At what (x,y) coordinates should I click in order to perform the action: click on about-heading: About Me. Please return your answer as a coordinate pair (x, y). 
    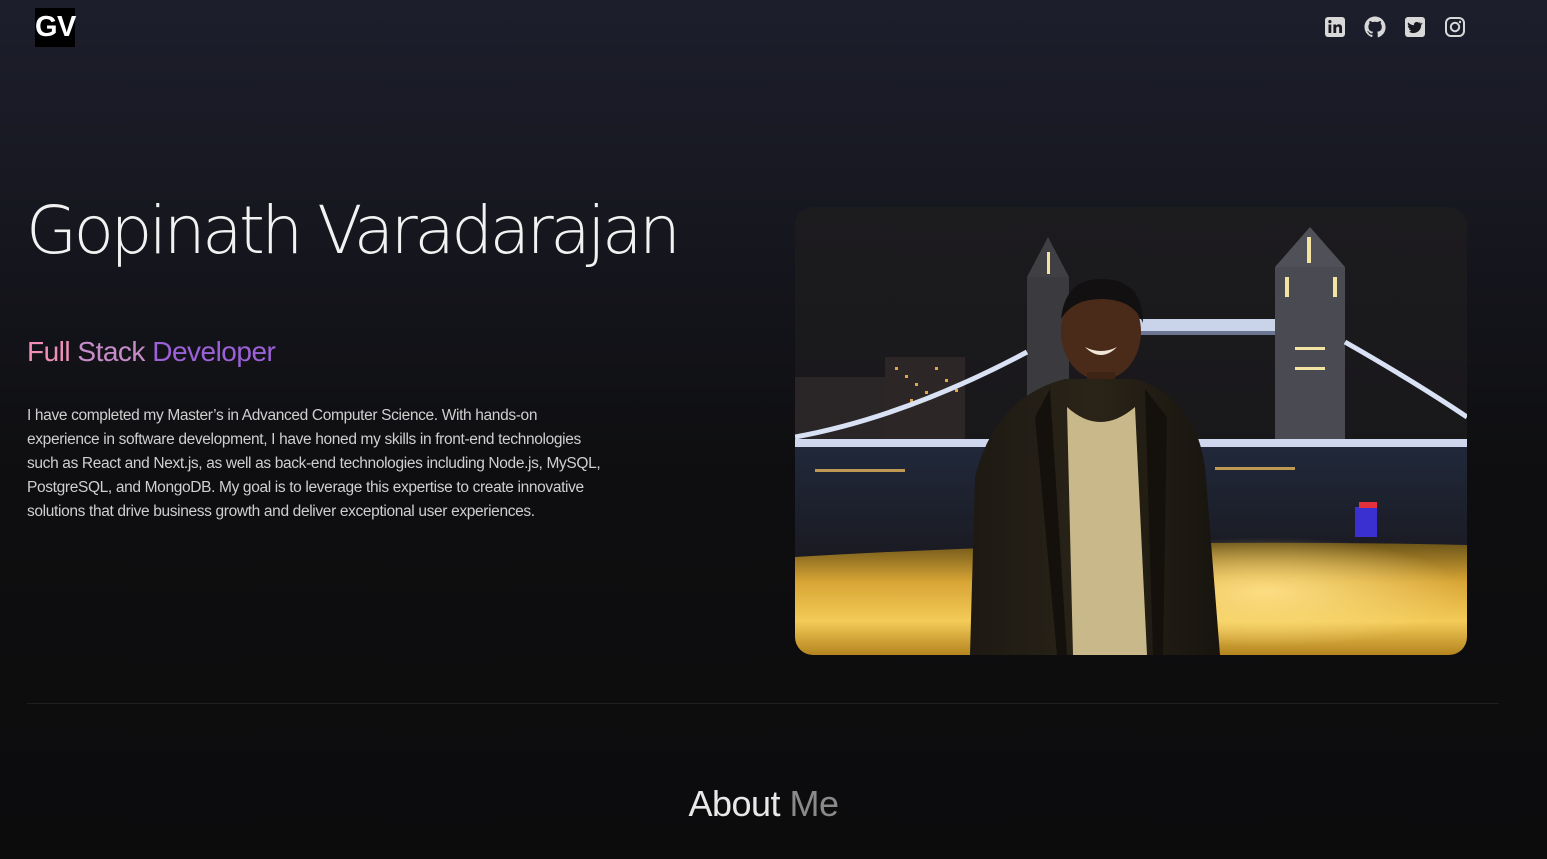
    Looking at the image, I should click on (763, 804).